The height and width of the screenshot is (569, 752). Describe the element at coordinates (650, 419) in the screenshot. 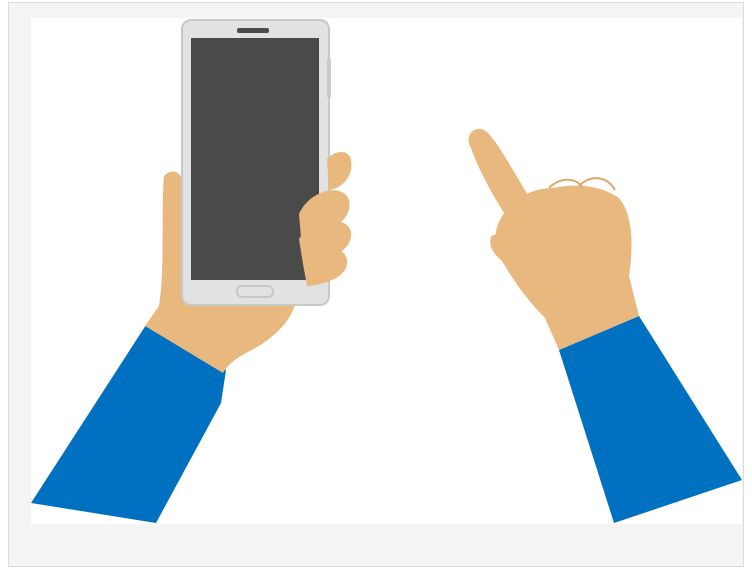

I see `right-sleeve` at that location.